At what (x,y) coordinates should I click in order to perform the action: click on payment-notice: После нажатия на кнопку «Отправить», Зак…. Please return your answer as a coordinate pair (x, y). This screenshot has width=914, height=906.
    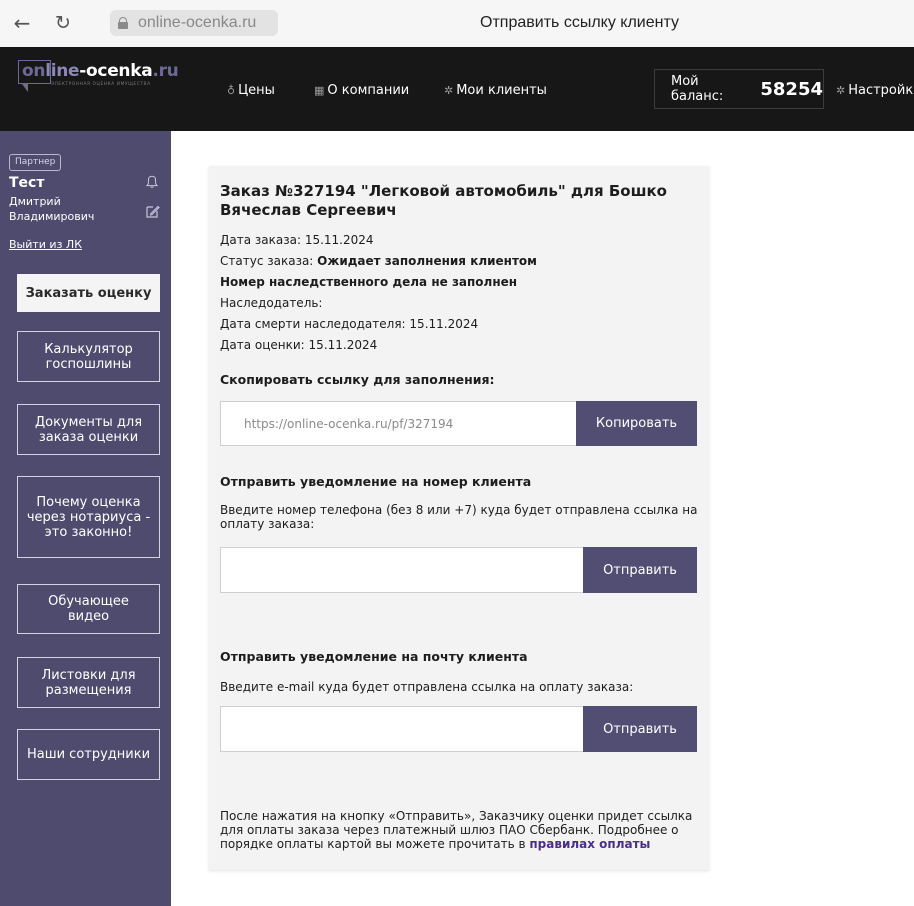
    Looking at the image, I should click on (460, 830).